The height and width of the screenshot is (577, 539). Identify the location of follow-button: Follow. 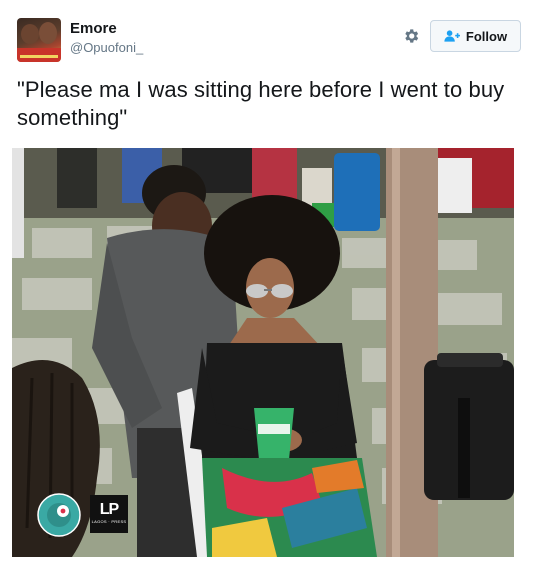
(475, 36).